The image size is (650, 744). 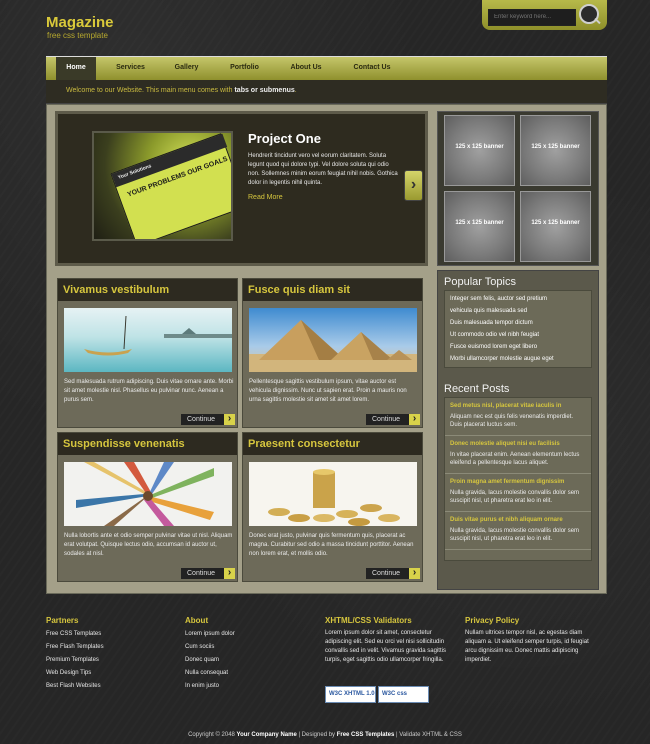 I want to click on next-arrow-icon: ›, so click(x=413, y=185).